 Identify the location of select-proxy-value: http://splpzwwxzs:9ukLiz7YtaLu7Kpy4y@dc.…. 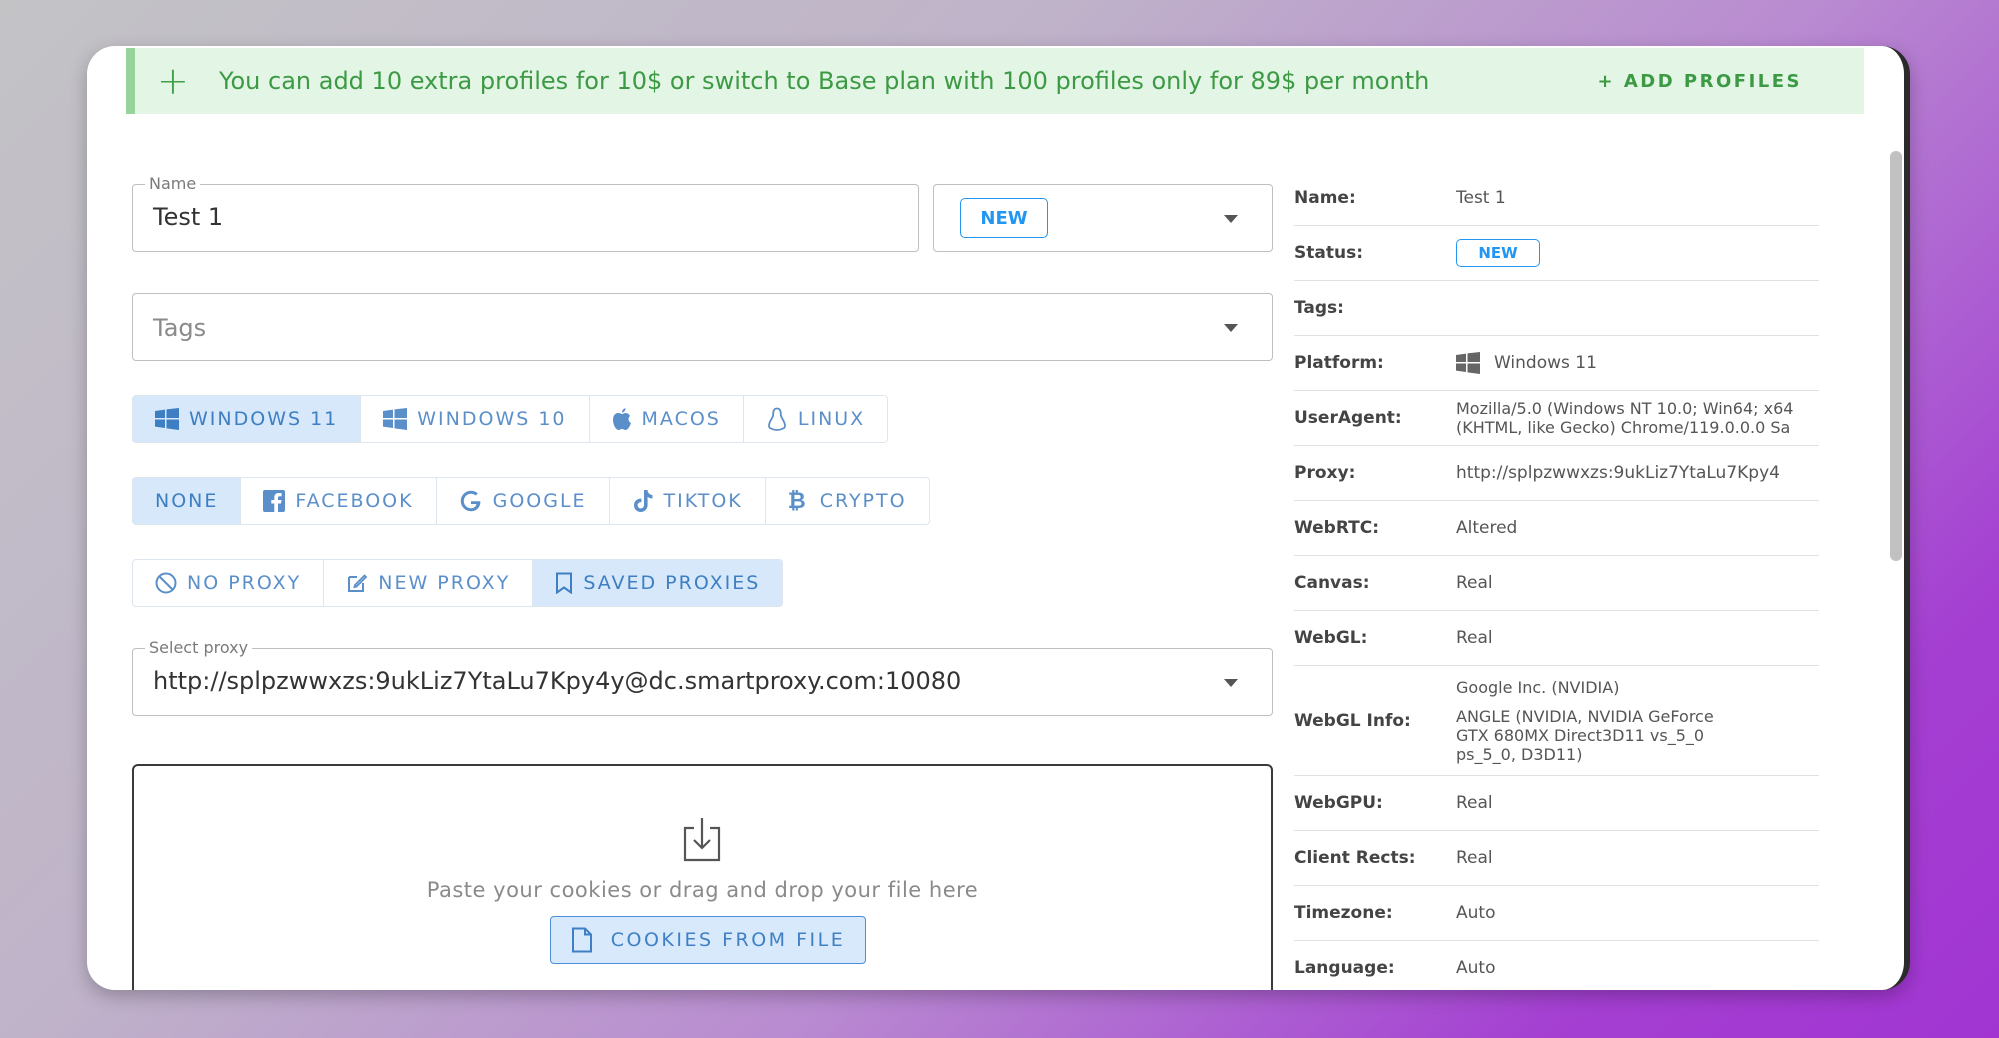
(557, 681).